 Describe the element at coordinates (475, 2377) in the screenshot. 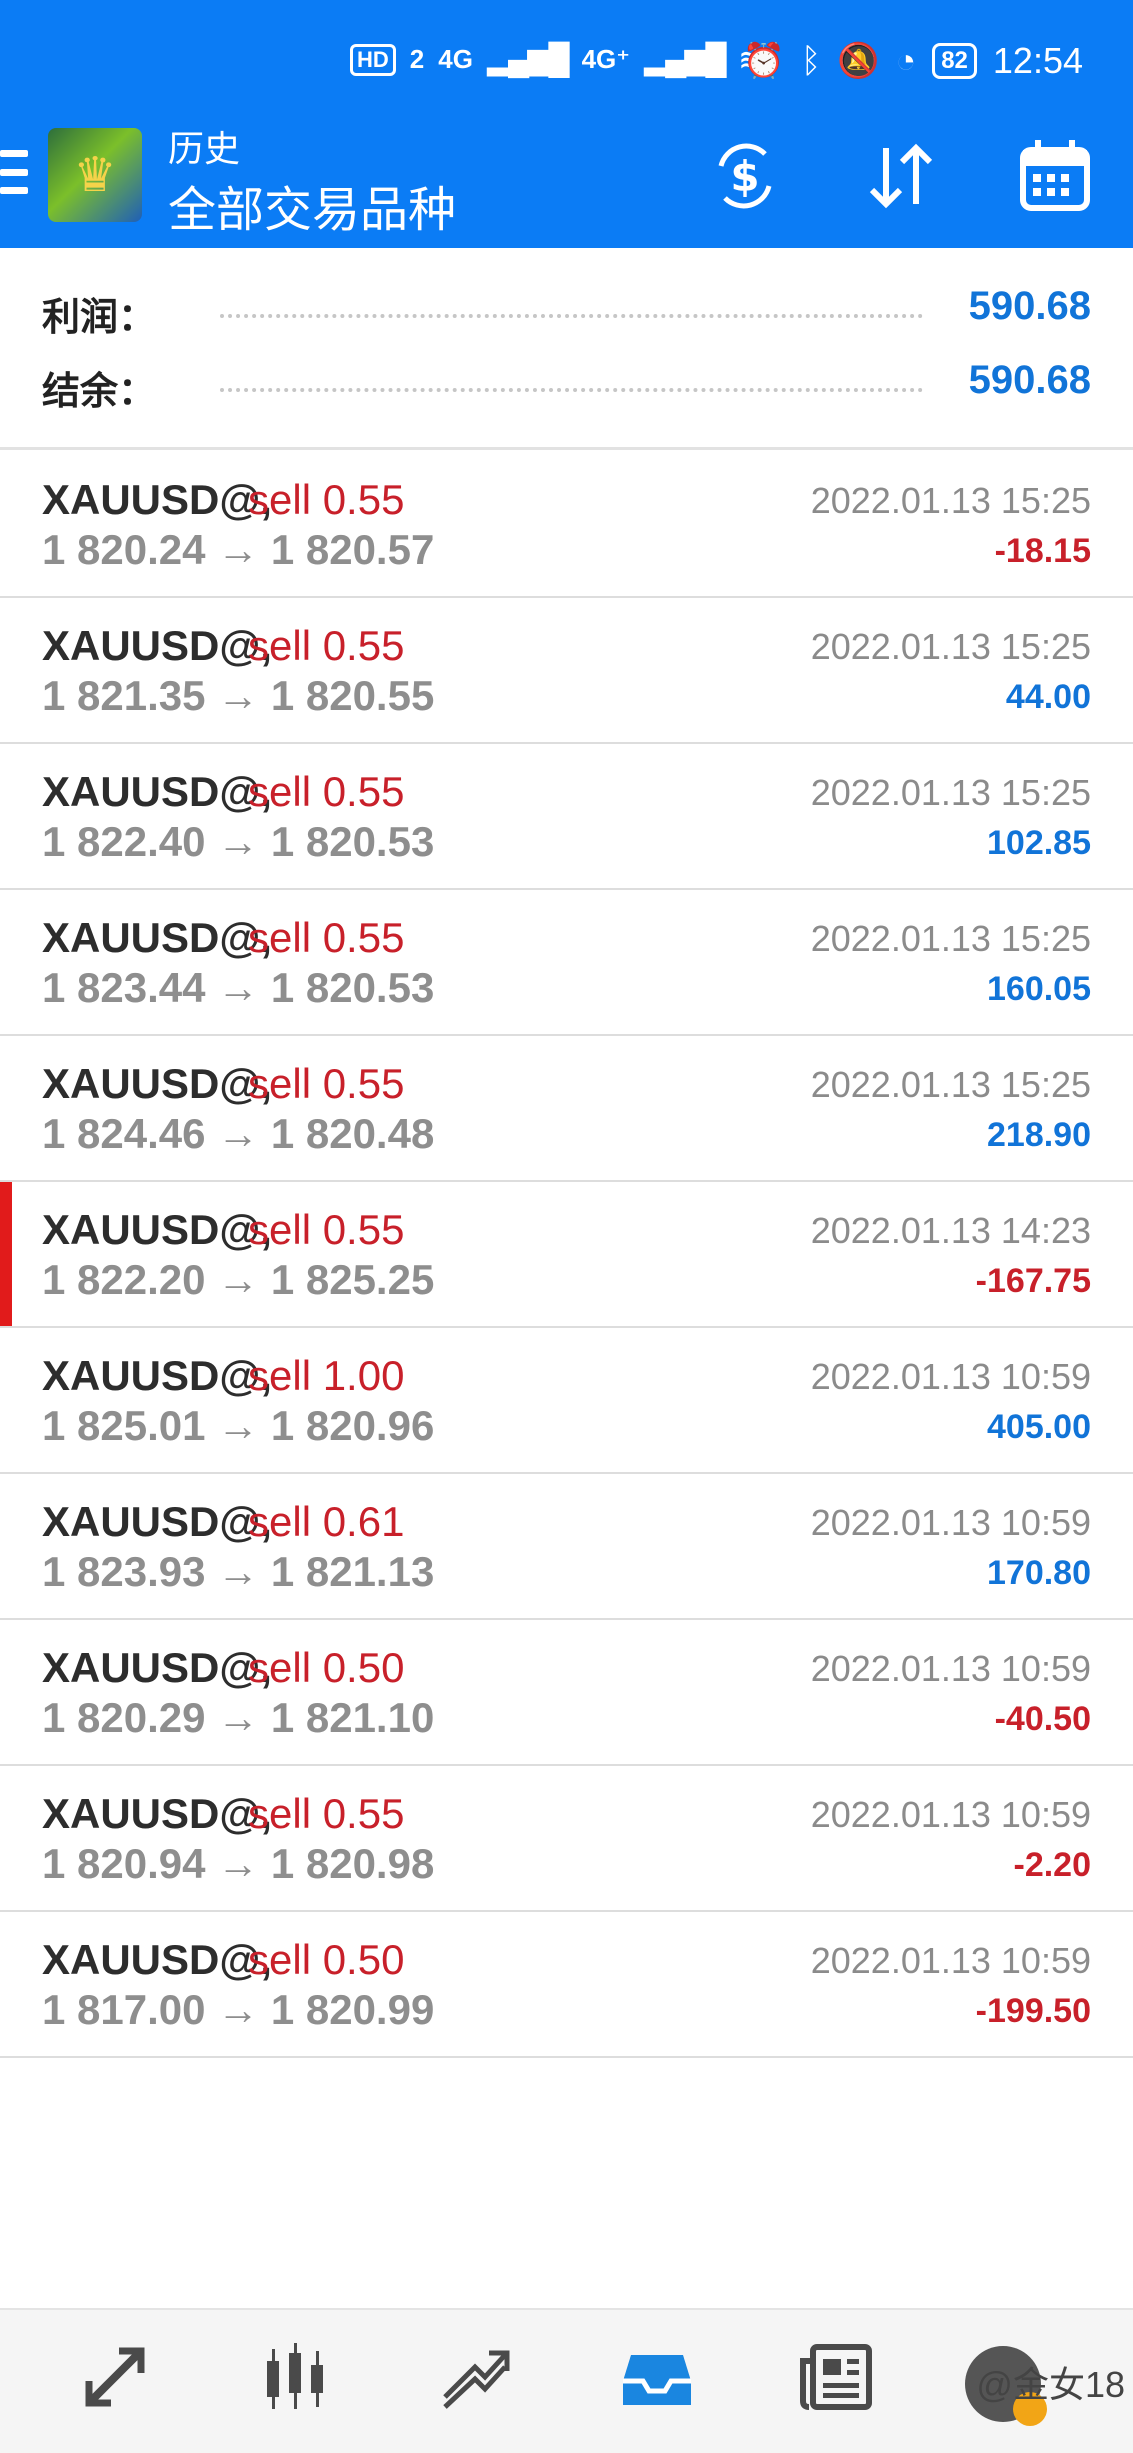

I see `trade-icon` at that location.